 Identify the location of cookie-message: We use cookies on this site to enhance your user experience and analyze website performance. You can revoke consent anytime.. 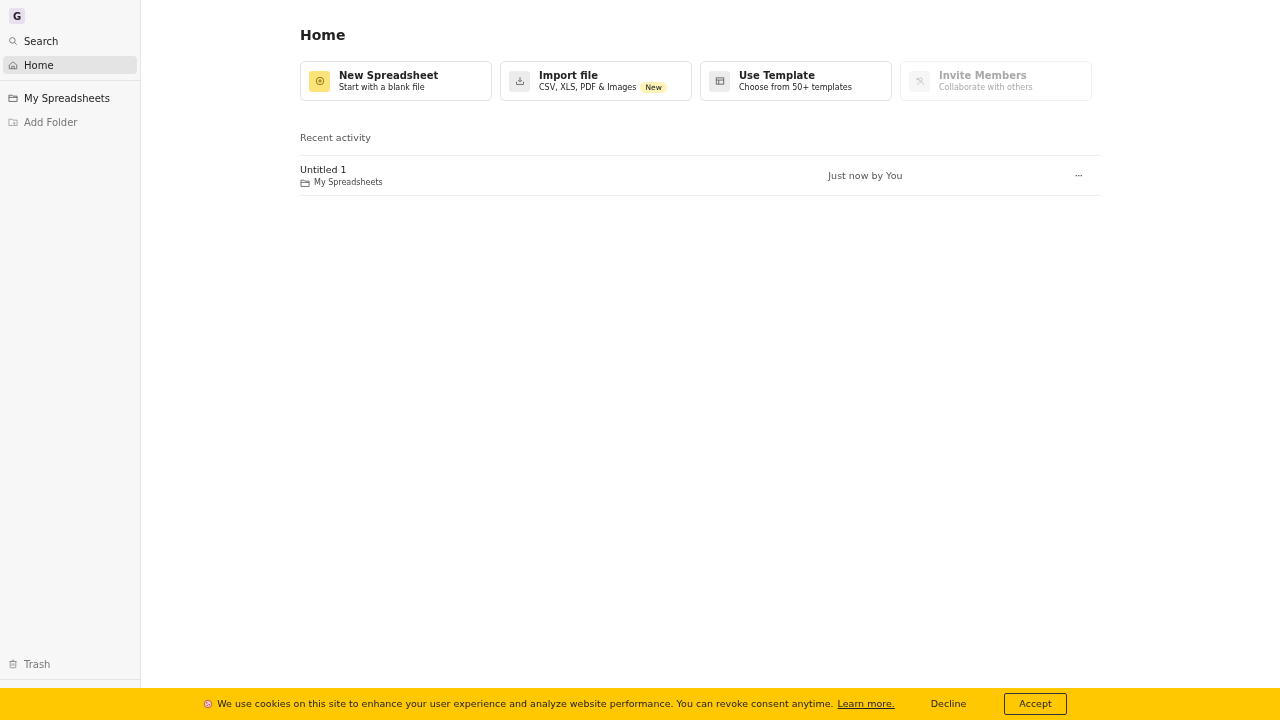
(525, 703).